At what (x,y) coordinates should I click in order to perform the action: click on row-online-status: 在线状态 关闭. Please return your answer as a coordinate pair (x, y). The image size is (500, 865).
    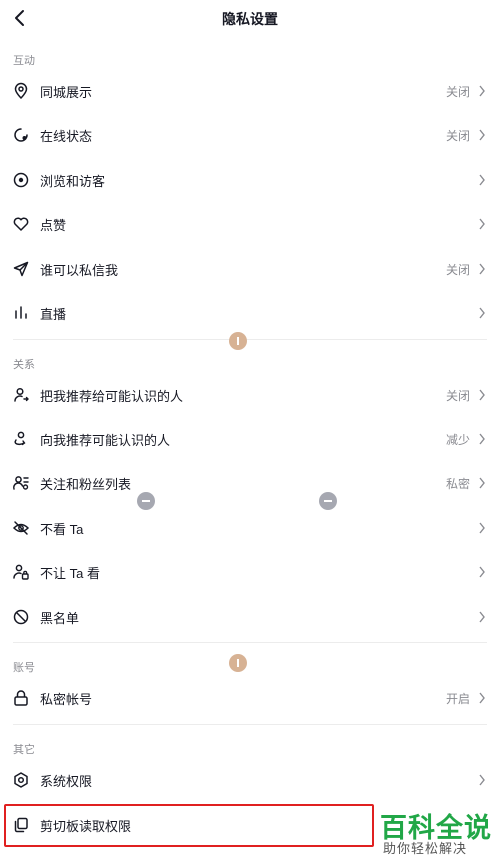
    Looking at the image, I should click on (250, 135).